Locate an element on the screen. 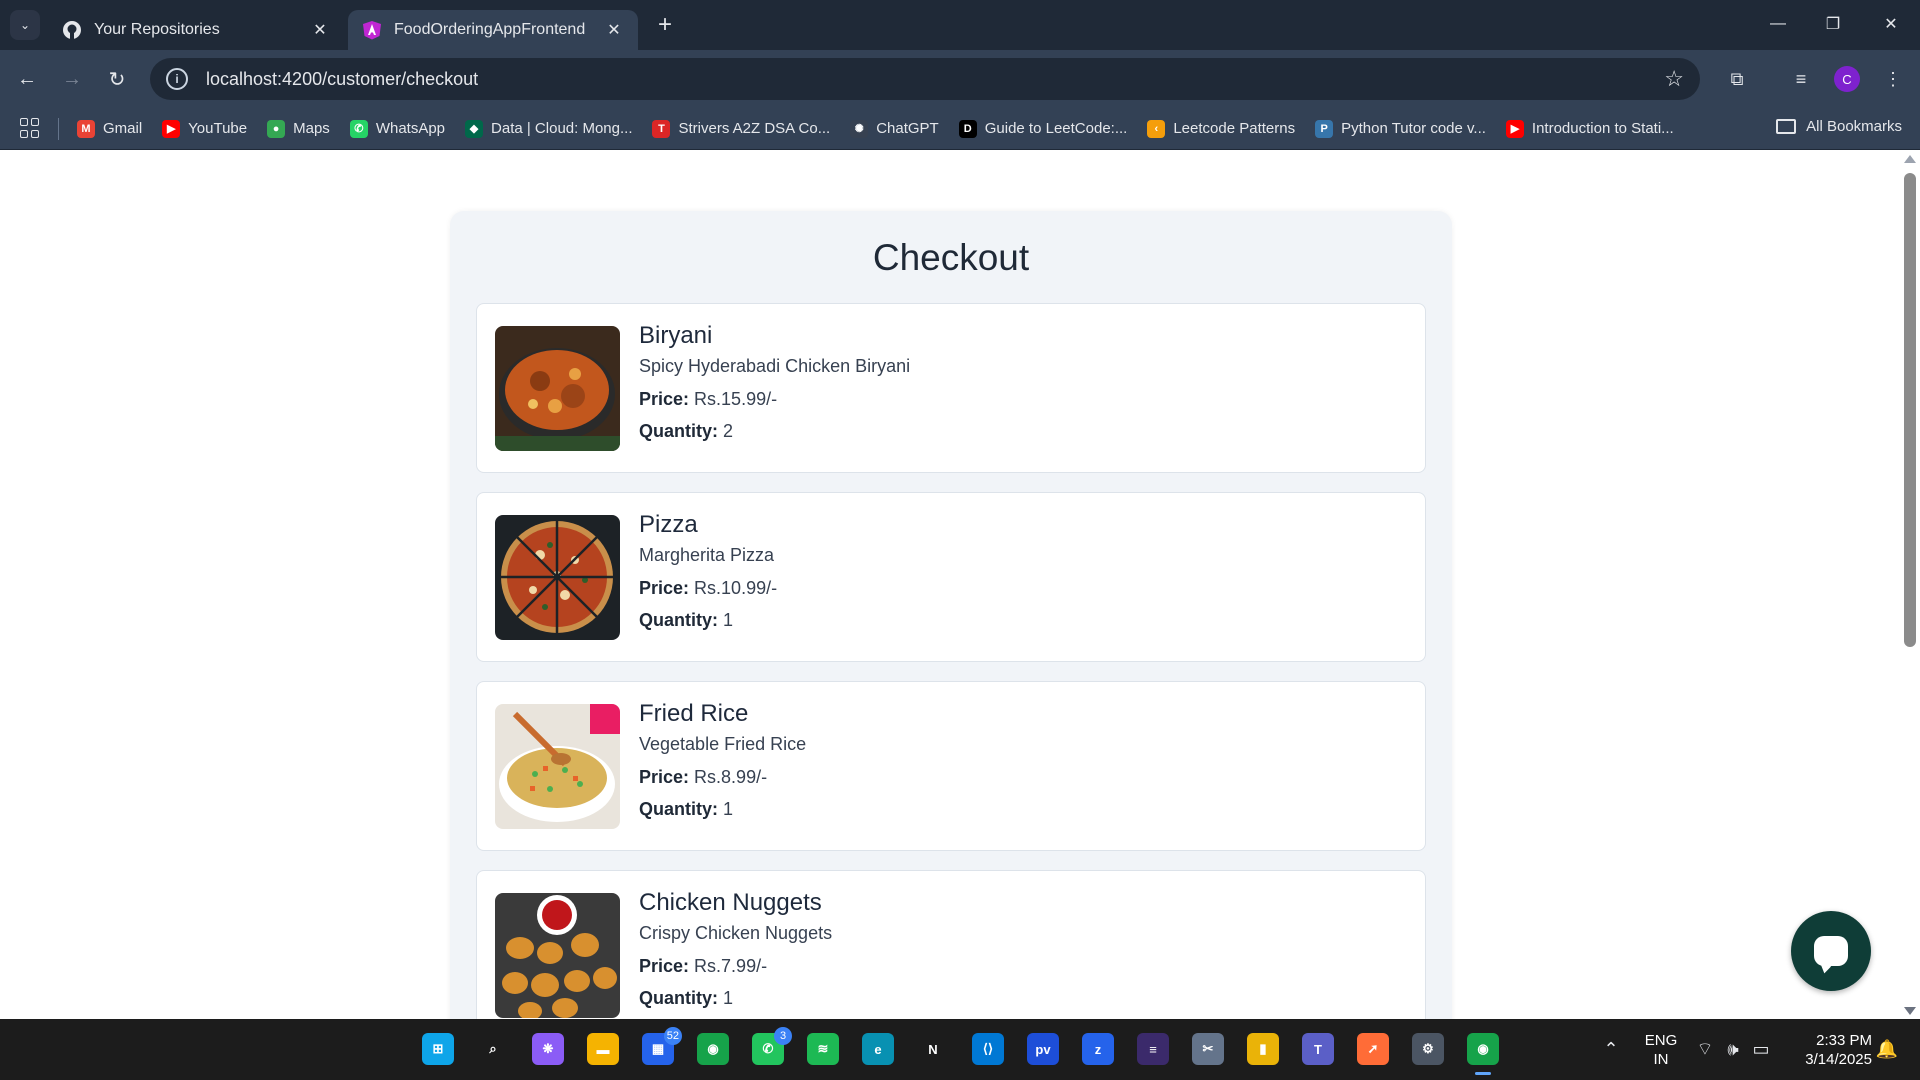 The image size is (1920, 1080). scrollbar-thumb is located at coordinates (1910, 410).